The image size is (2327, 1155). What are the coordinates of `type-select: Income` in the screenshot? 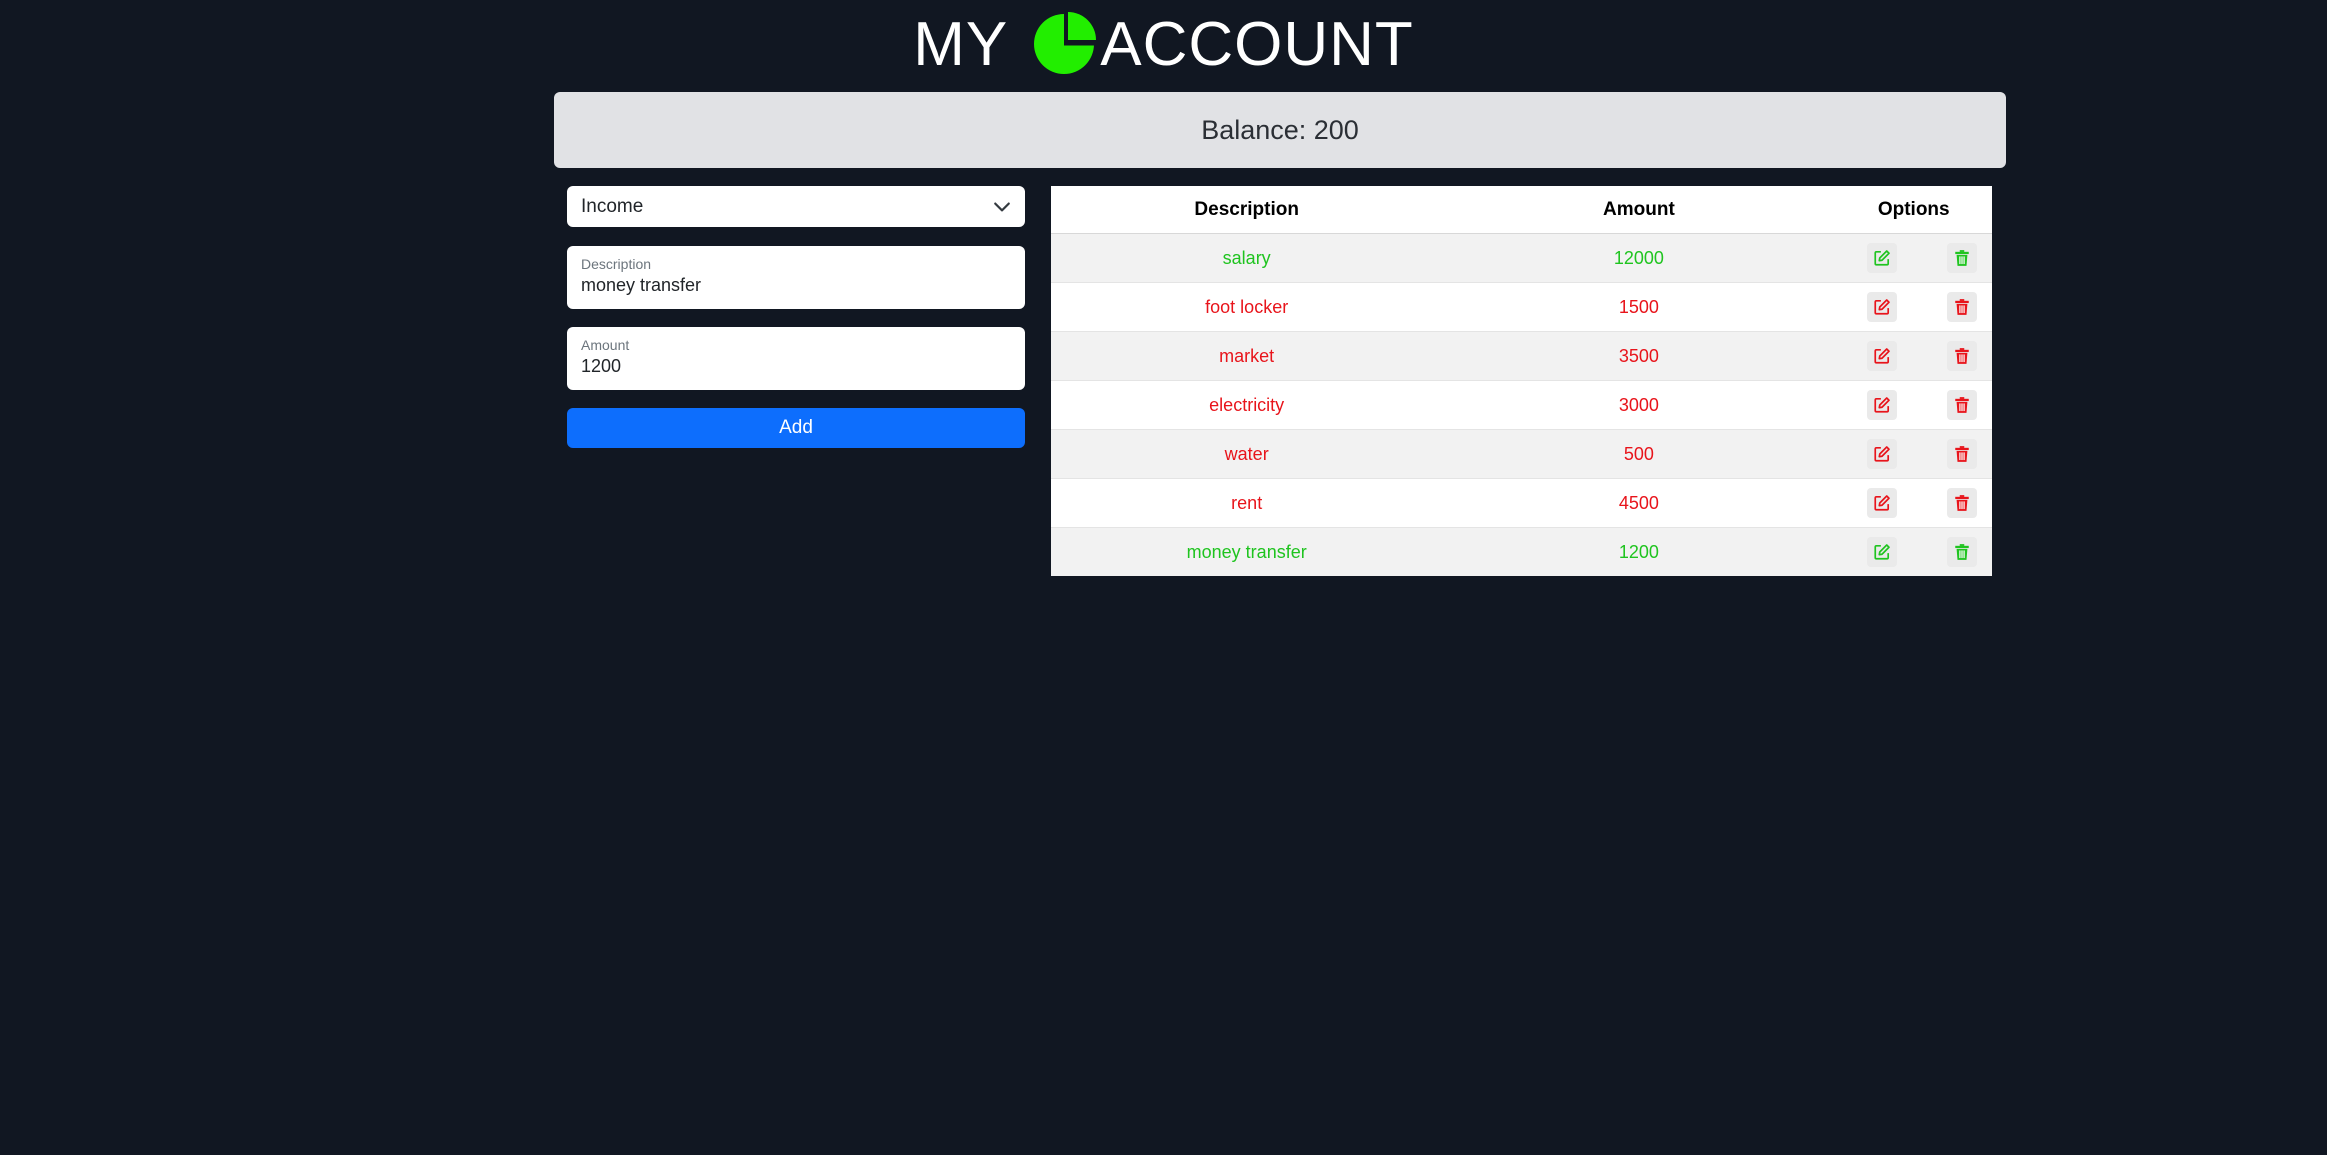 It's located at (796, 206).